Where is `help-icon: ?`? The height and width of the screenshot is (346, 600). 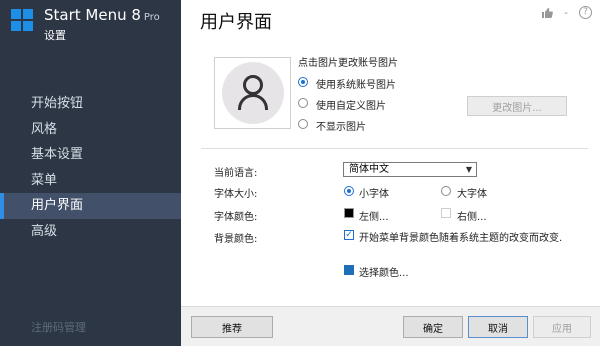 help-icon: ? is located at coordinates (585, 12).